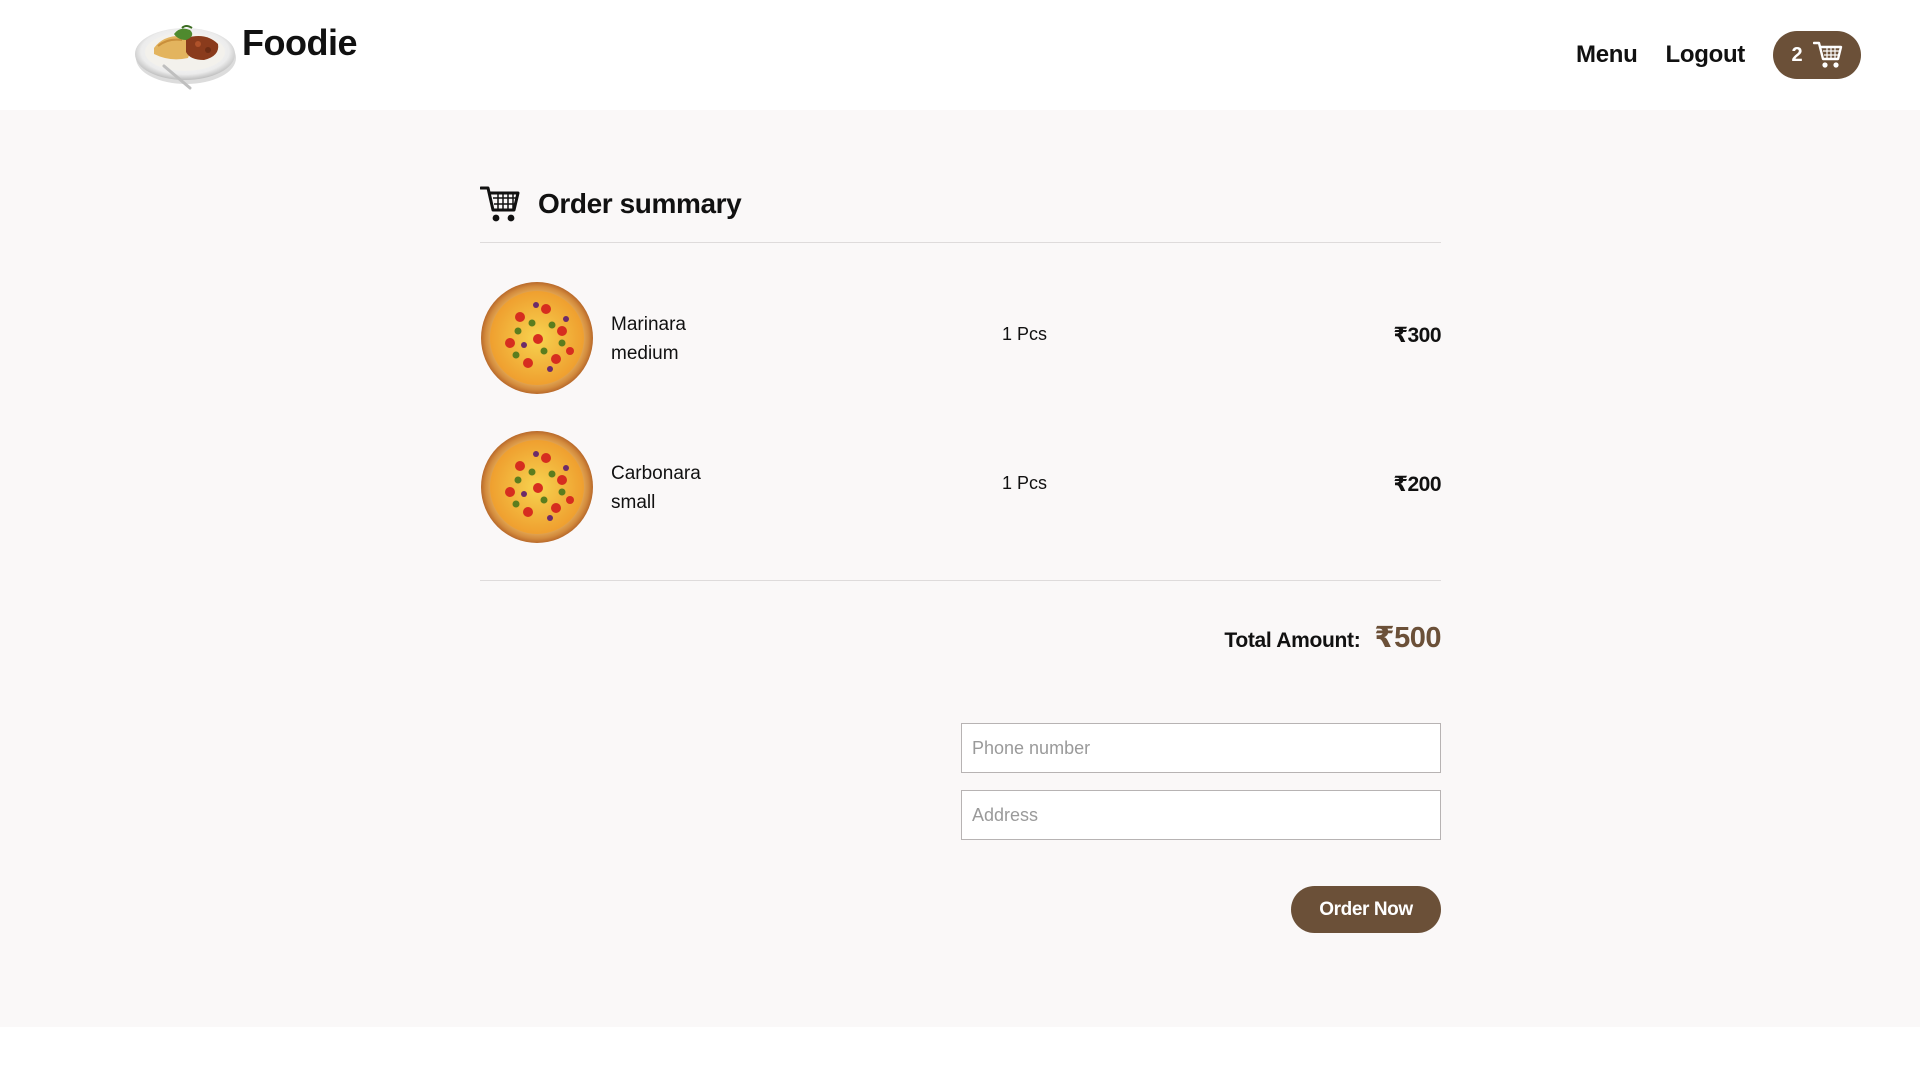 This screenshot has height=1080, width=1920. I want to click on total-amount: ₹500, so click(1407, 638).